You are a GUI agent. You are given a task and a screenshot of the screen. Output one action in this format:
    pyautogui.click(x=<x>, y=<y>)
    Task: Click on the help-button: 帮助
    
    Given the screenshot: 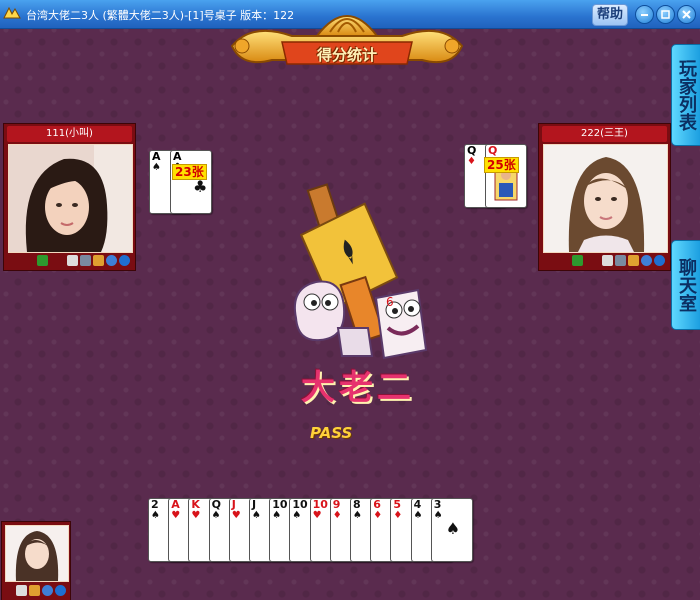 What is the action you would take?
    pyautogui.click(x=610, y=15)
    